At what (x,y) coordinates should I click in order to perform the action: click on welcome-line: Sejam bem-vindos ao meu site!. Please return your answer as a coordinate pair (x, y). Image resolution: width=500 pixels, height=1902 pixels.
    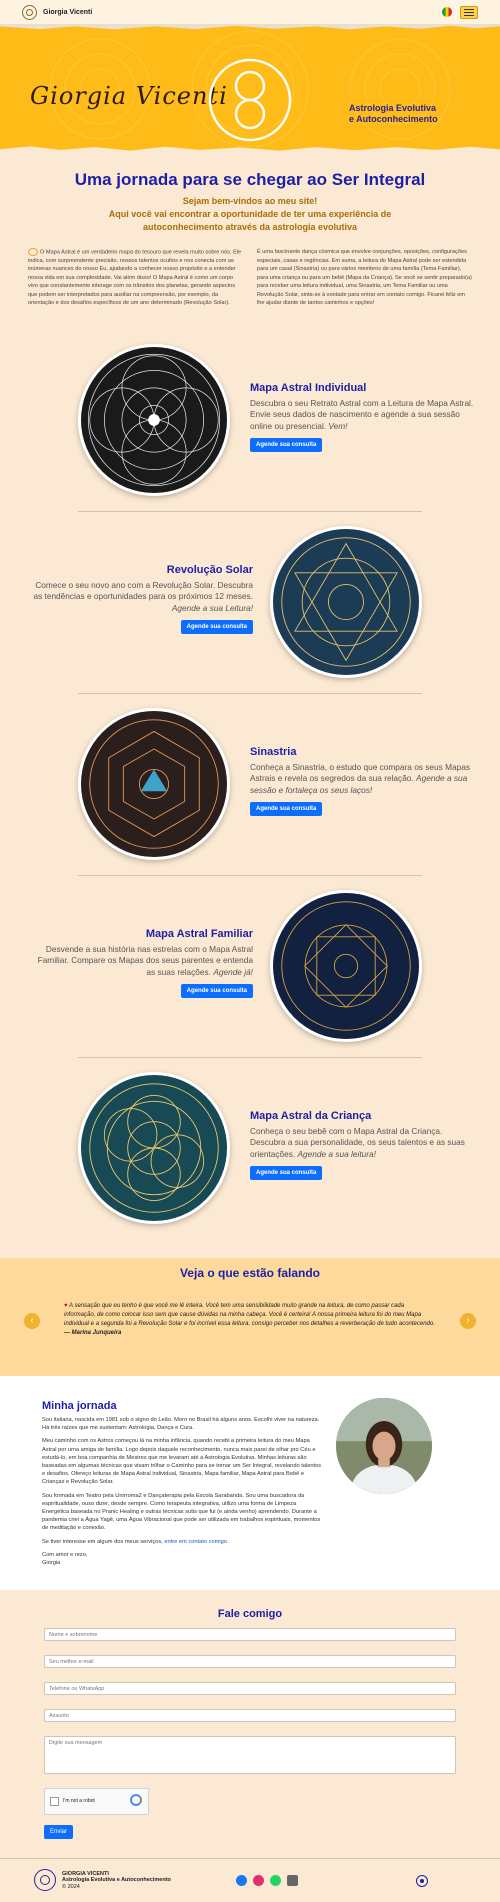
    Looking at the image, I should click on (250, 201).